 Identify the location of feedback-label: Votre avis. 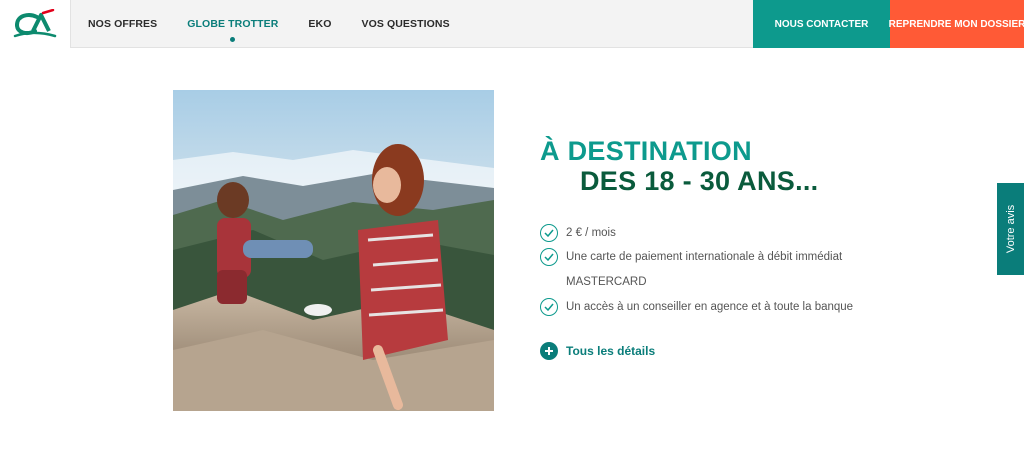
(1010, 229).